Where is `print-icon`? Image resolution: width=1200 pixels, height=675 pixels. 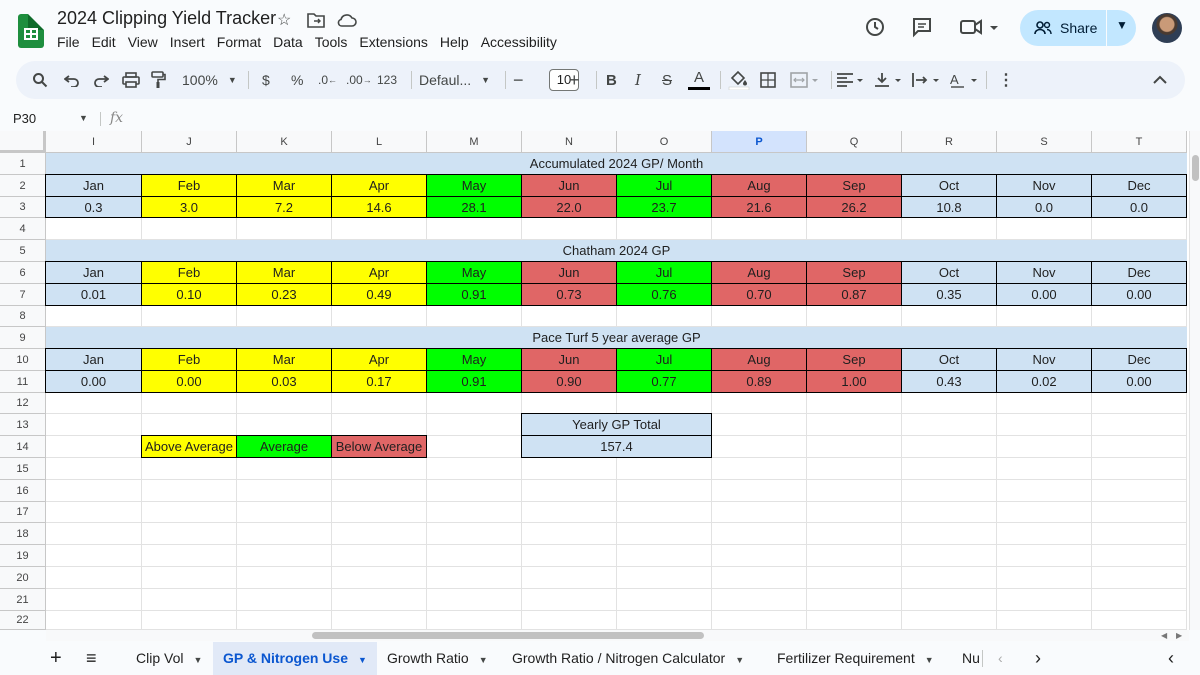 print-icon is located at coordinates (131, 80).